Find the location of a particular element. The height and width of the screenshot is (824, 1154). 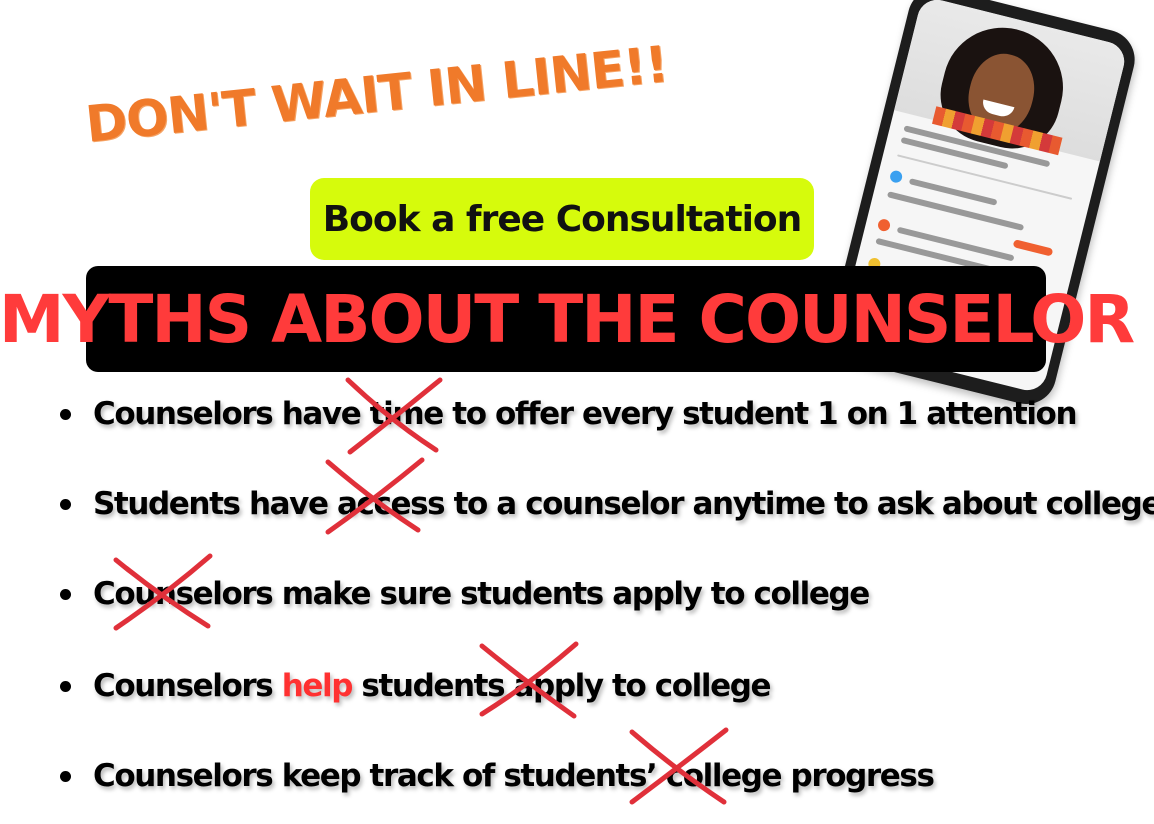

tagline: DON'T WAIT IN LINE!! is located at coordinates (376, 94).